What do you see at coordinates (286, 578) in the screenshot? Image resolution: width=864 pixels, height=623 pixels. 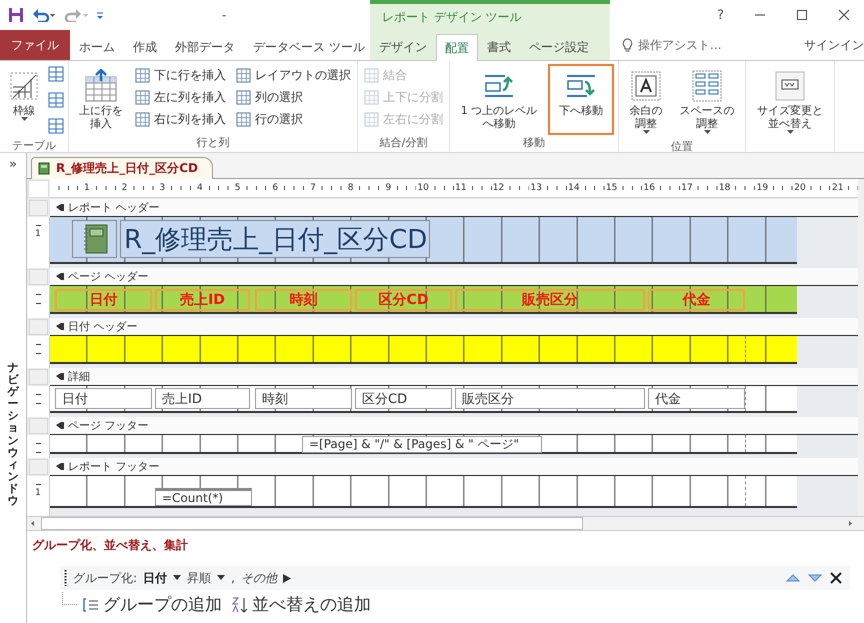 I see `expand-arrow-icon` at bounding box center [286, 578].